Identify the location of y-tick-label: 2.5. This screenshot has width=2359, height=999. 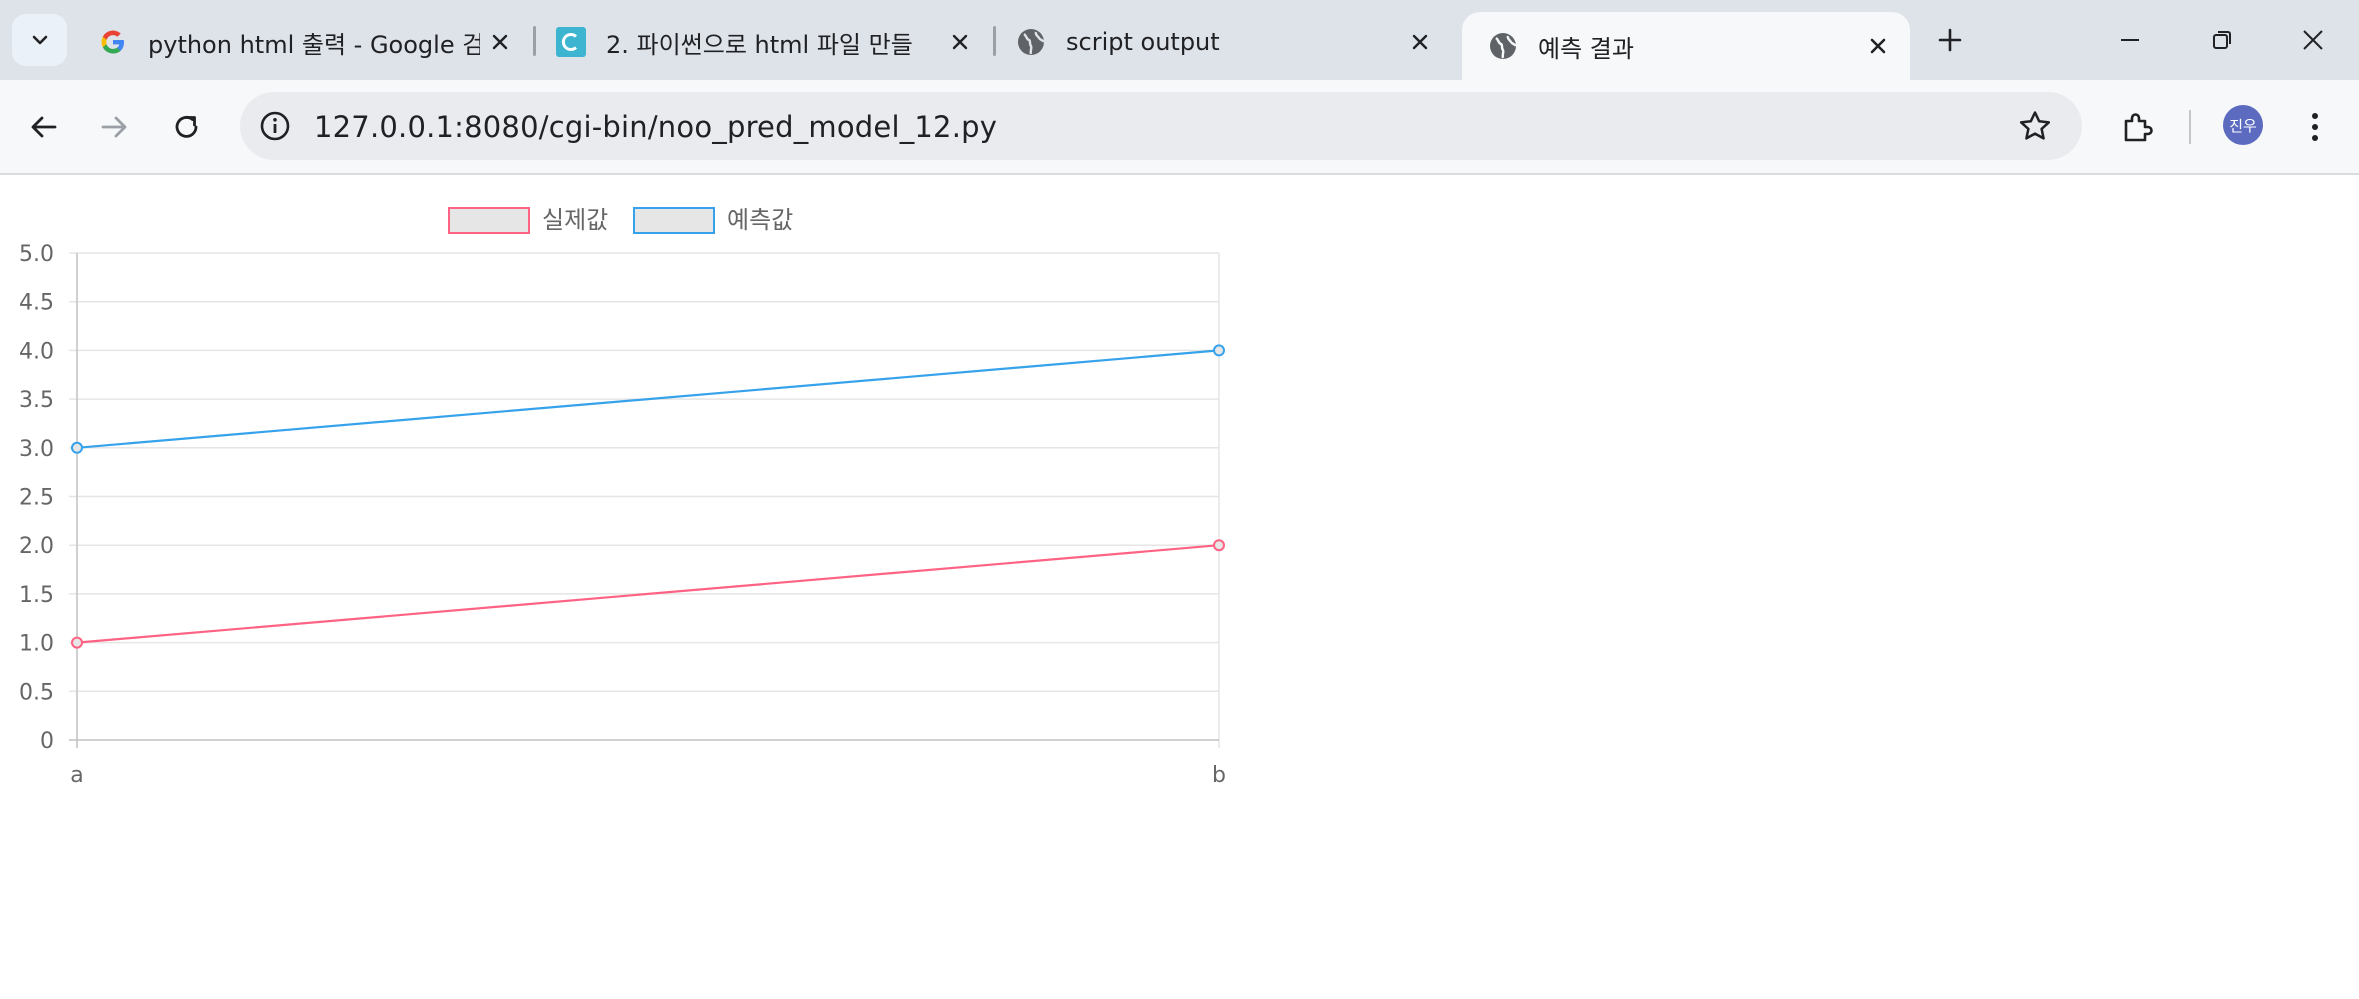
(36, 498).